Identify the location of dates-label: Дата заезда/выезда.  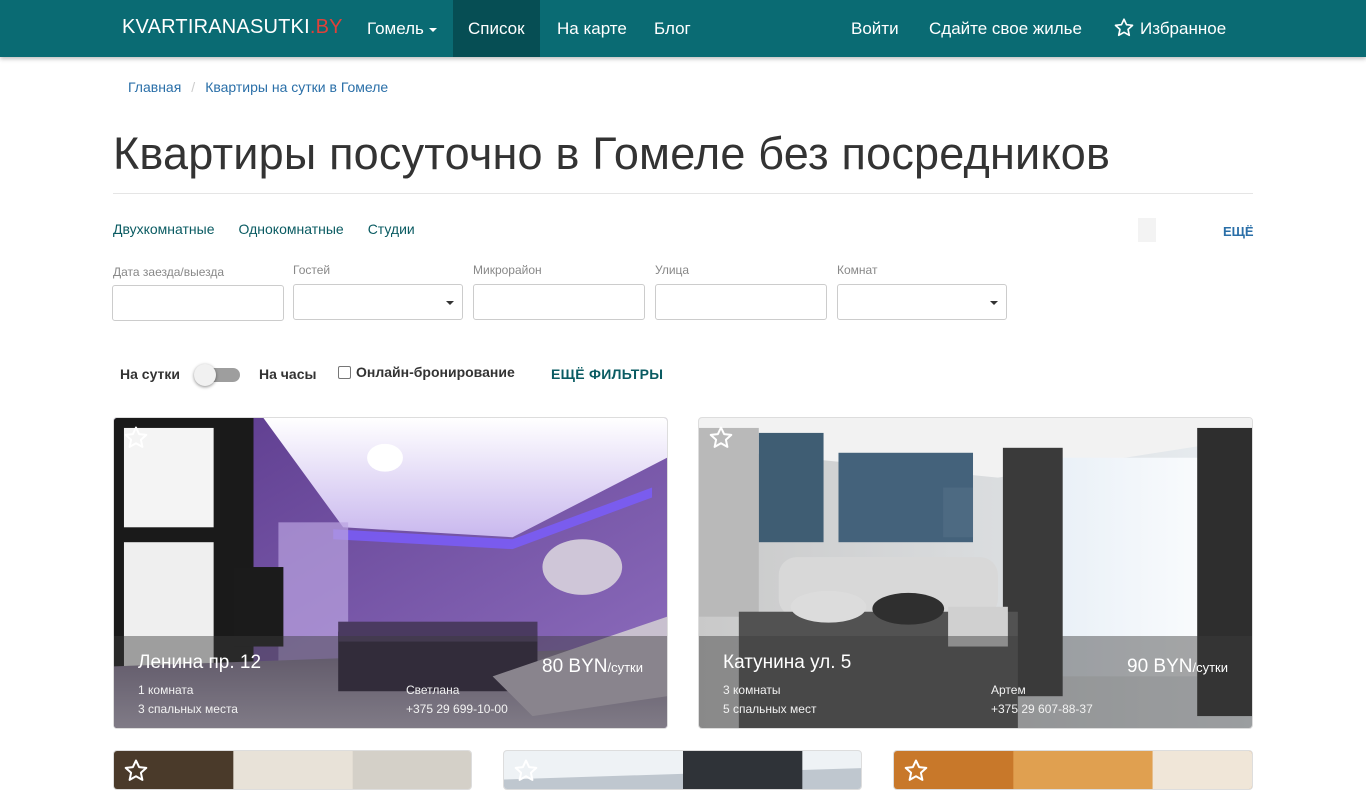
(169, 272).